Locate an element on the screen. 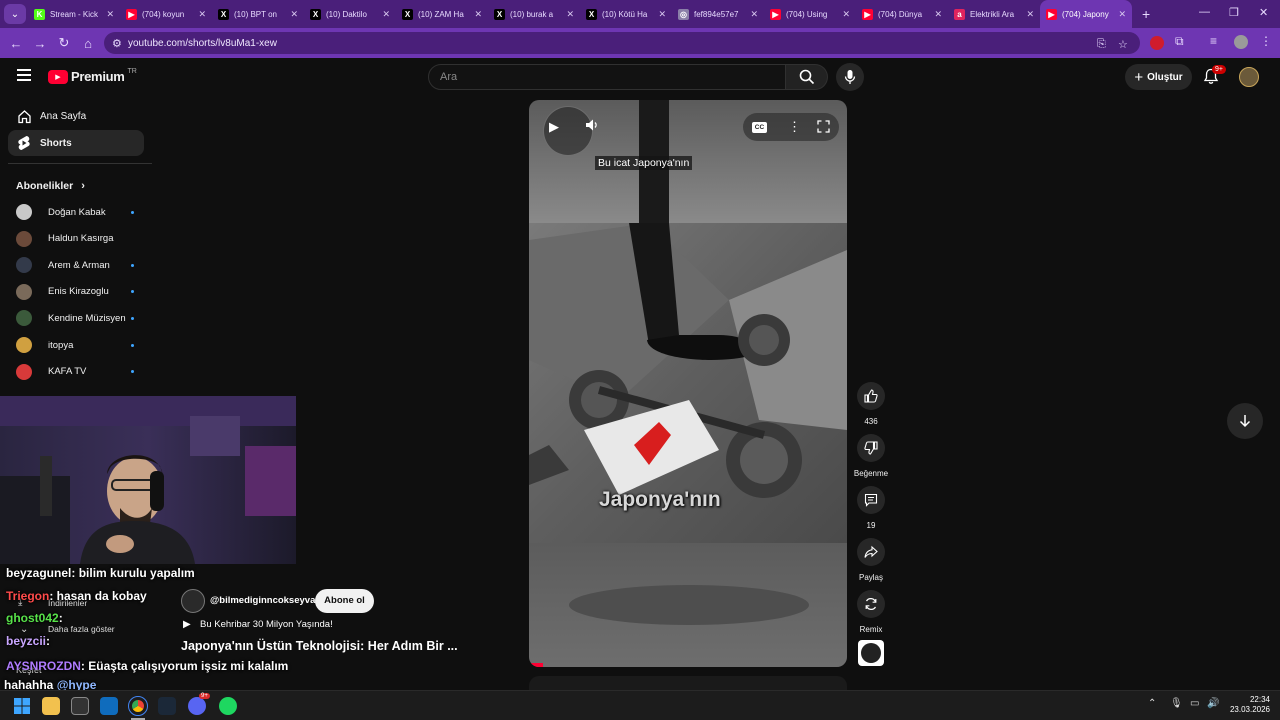 Image resolution: width=1280 pixels, height=720 pixels. subscriptions-header: Abonelikler › is located at coordinates (50, 186).